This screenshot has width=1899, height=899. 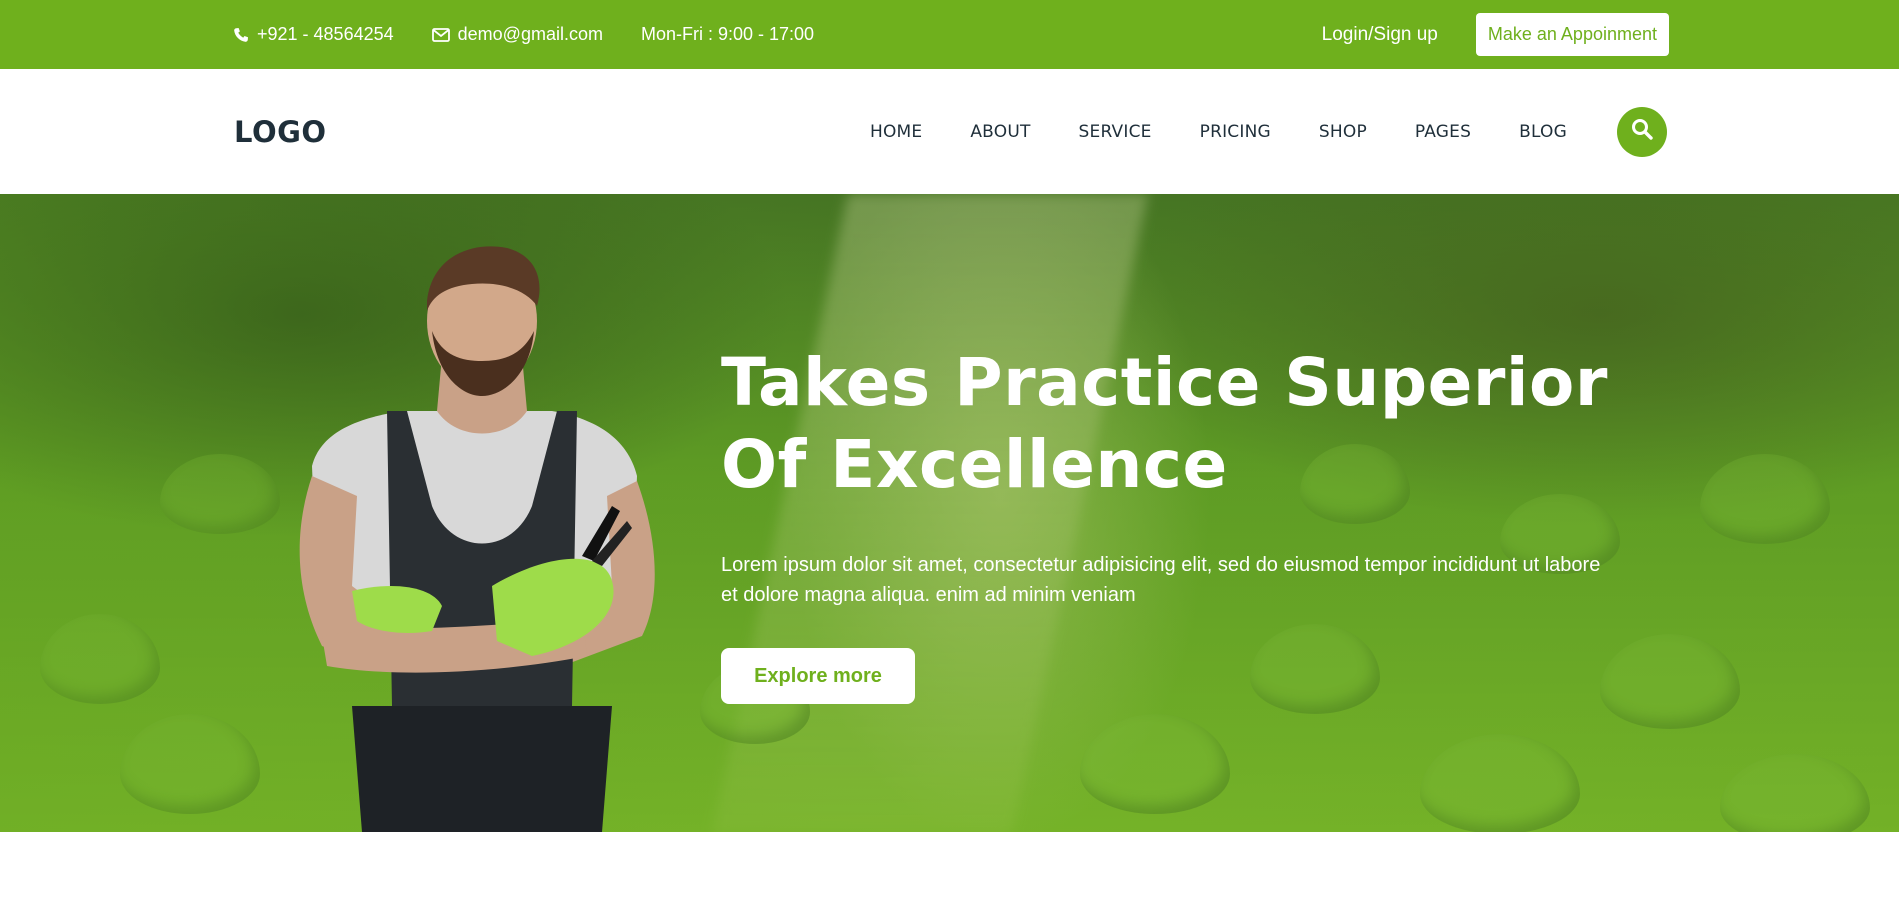 I want to click on opening-hours: Mon-Fri : 9:00 - 17:00, so click(x=727, y=34).